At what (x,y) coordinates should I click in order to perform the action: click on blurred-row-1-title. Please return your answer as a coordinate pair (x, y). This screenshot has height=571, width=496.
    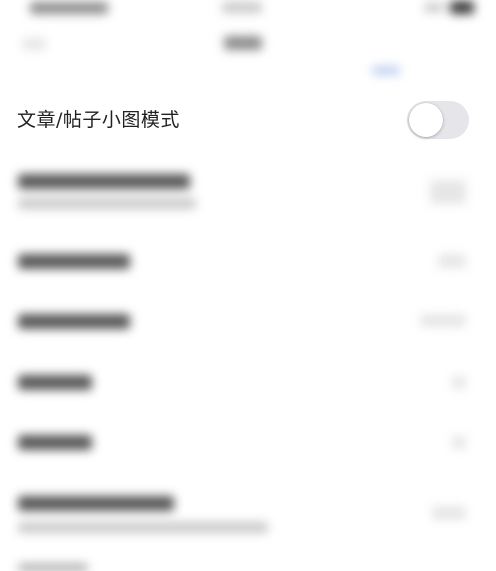
    Looking at the image, I should click on (104, 181).